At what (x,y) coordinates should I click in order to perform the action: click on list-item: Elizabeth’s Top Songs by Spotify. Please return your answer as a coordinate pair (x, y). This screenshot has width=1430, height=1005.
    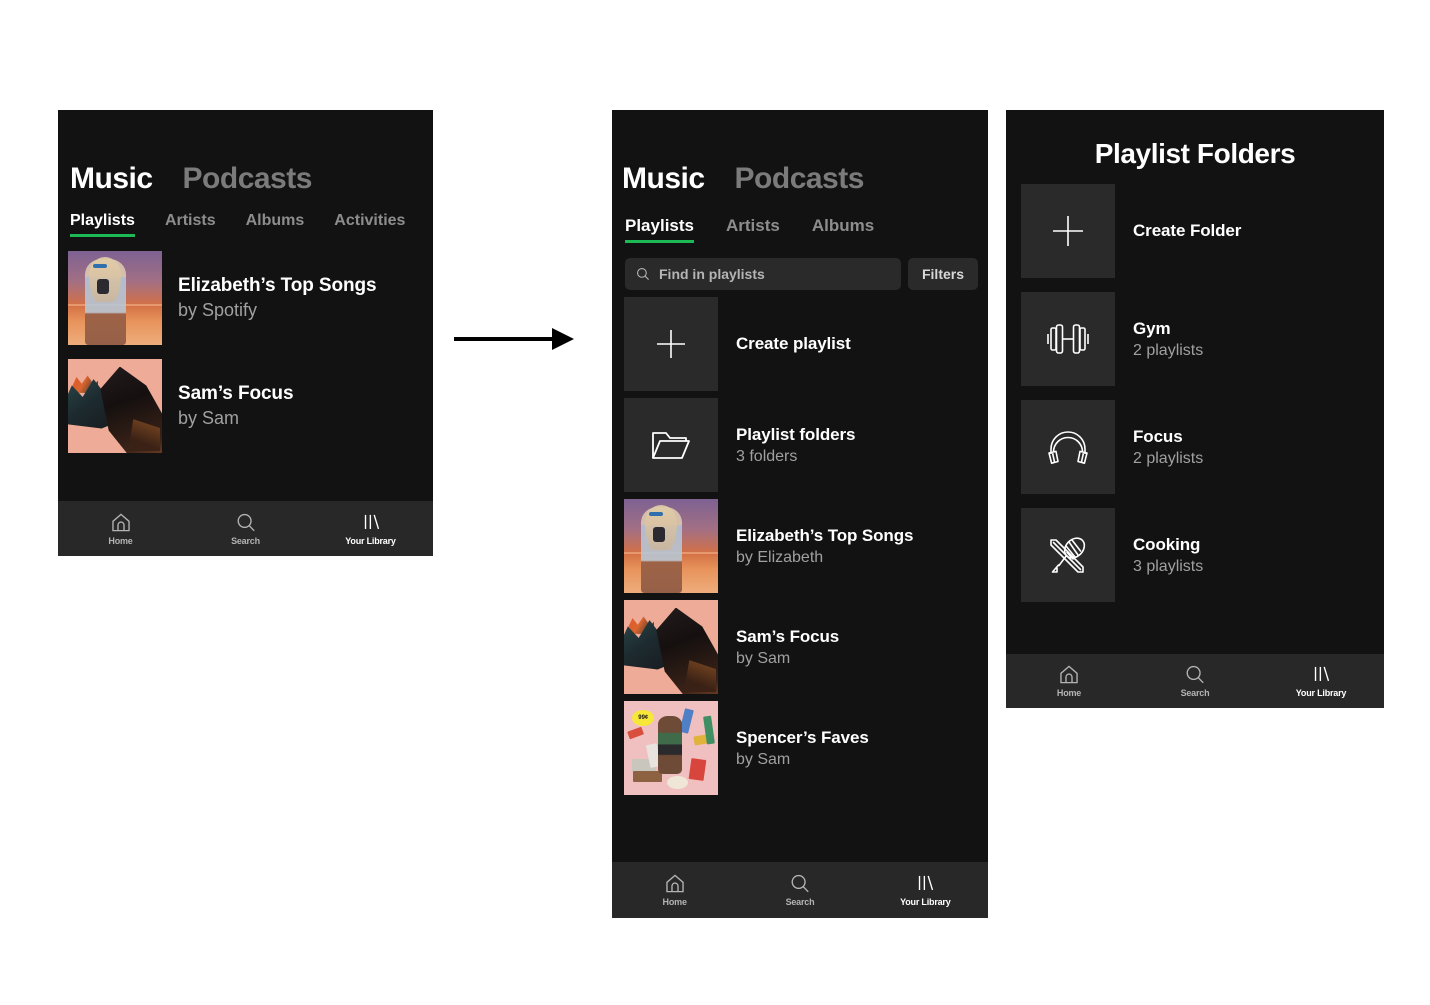
    Looking at the image, I should click on (245, 298).